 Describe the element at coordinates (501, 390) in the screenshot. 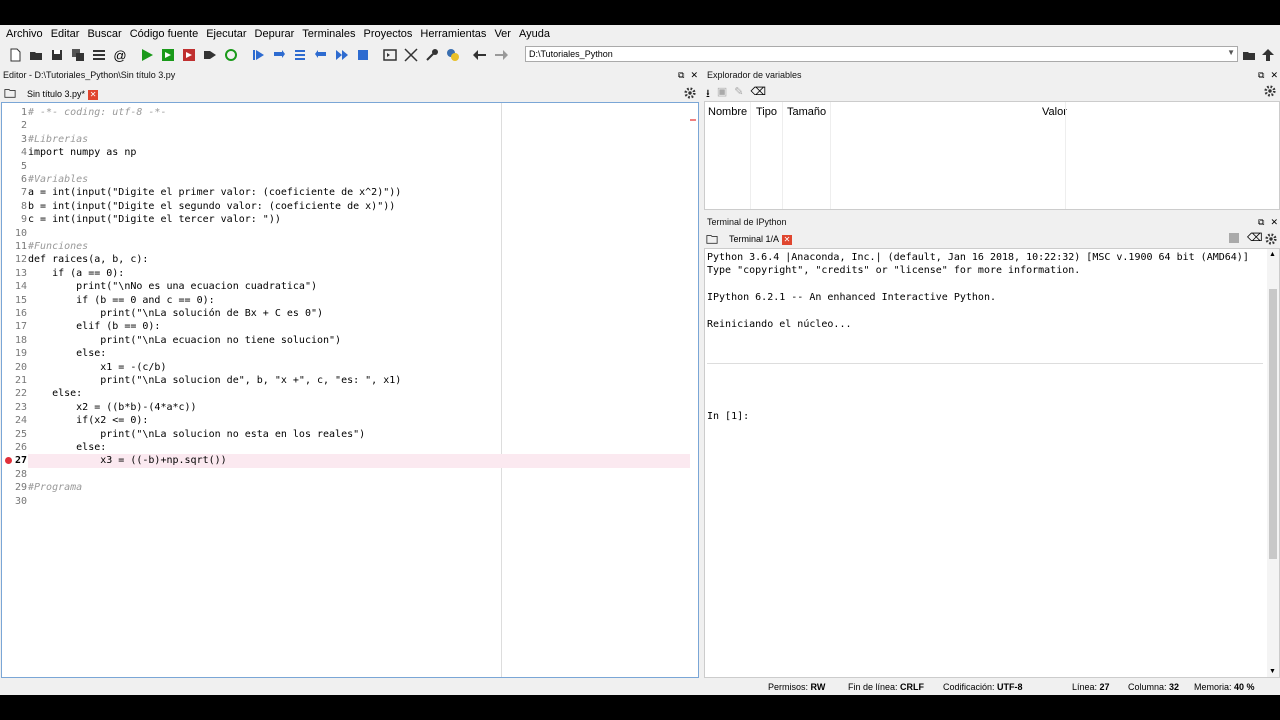

I see `edge-line` at that location.